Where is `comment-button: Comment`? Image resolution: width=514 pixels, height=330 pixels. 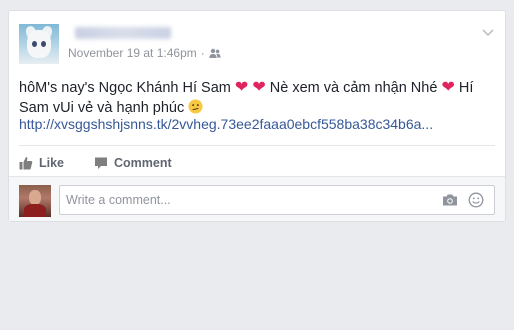
comment-button: Comment is located at coordinates (133, 163).